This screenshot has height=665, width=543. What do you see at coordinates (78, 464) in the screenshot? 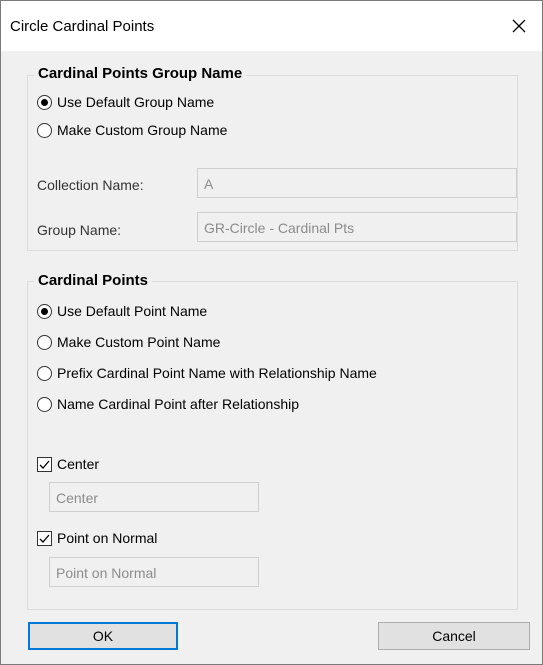
I see `checkbox-label: Center` at bounding box center [78, 464].